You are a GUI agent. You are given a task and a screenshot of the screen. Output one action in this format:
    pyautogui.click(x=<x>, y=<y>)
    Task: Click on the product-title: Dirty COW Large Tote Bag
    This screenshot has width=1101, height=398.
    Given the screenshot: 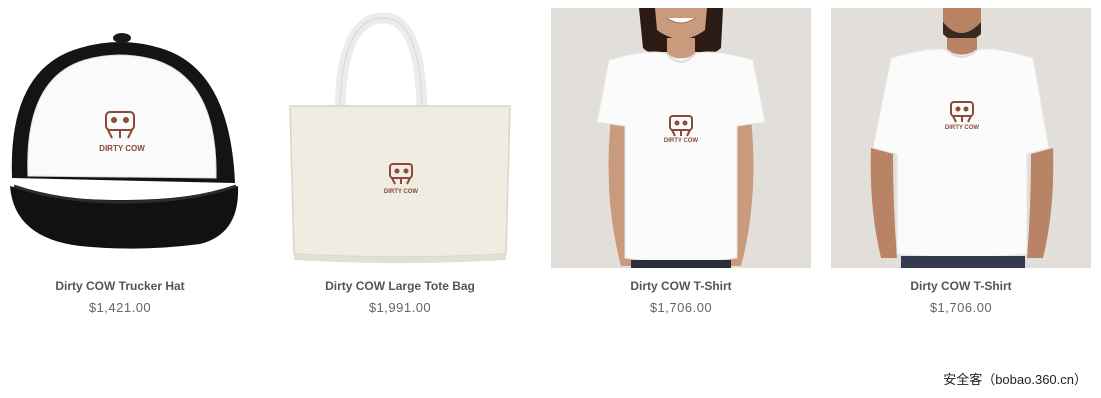 What is the action you would take?
    pyautogui.click(x=400, y=286)
    